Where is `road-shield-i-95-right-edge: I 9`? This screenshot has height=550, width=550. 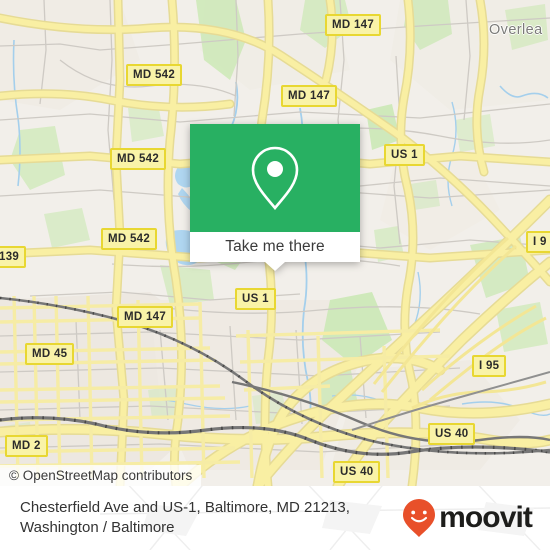 road-shield-i-95-right-edge: I 9 is located at coordinates (538, 242).